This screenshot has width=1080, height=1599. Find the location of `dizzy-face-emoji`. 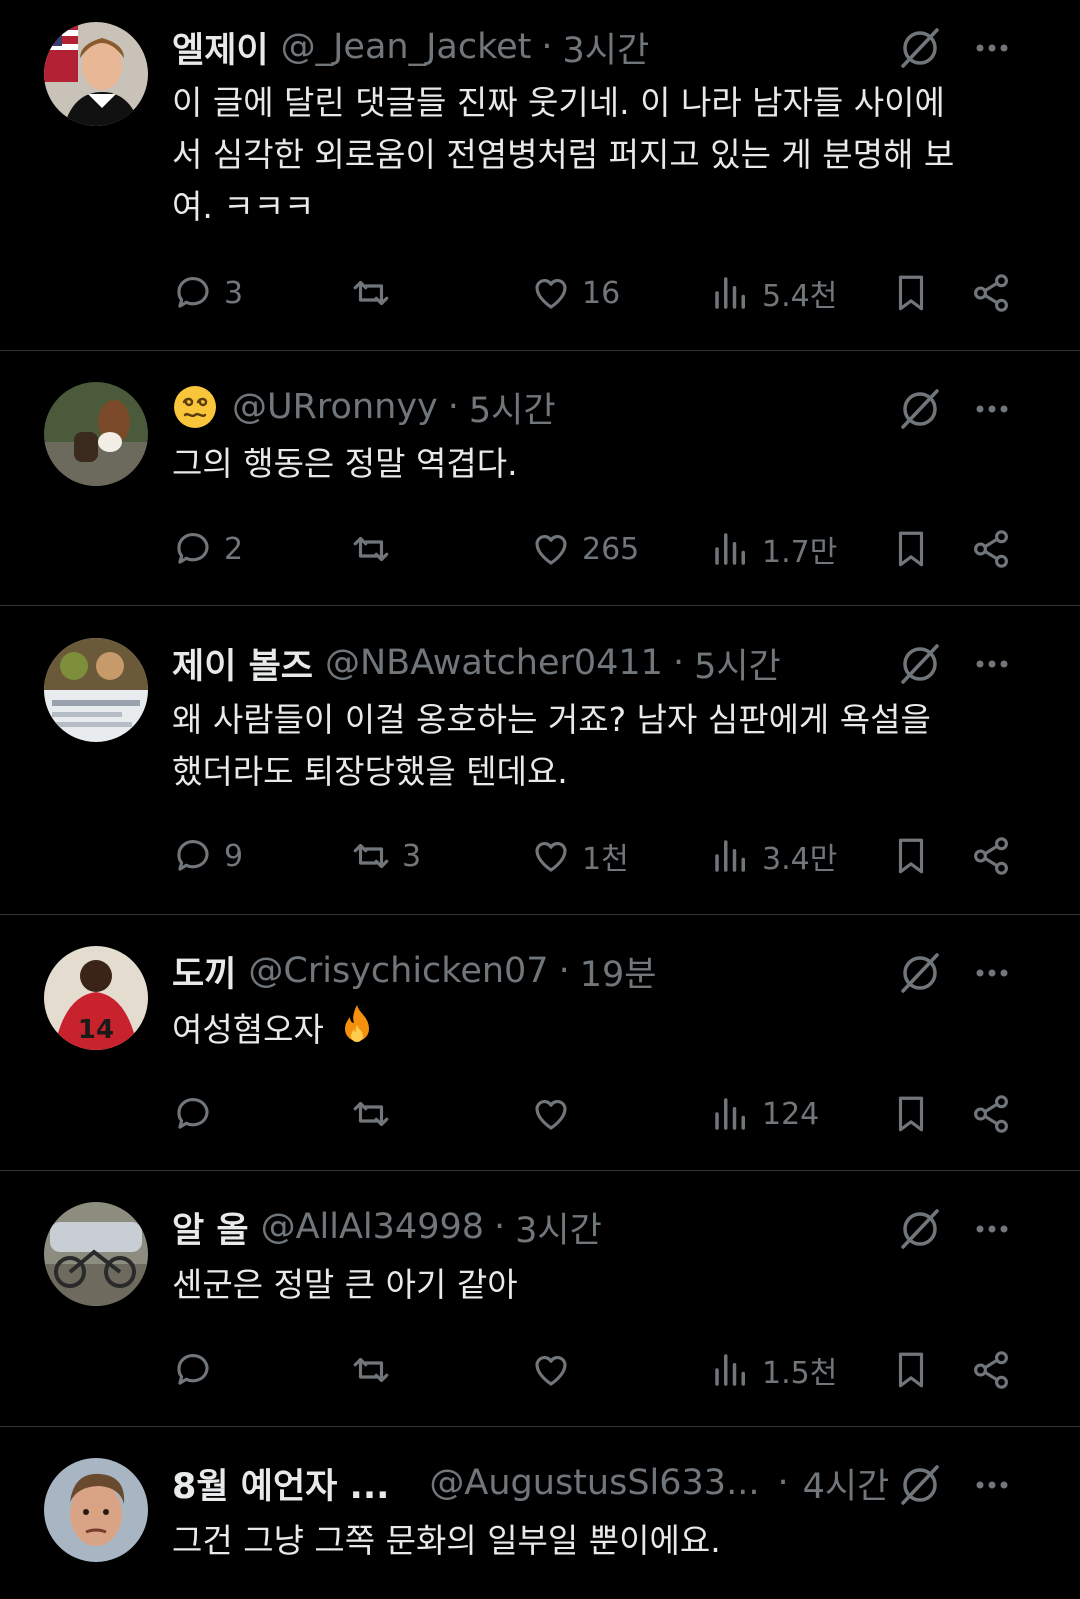

dizzy-face-emoji is located at coordinates (195, 407).